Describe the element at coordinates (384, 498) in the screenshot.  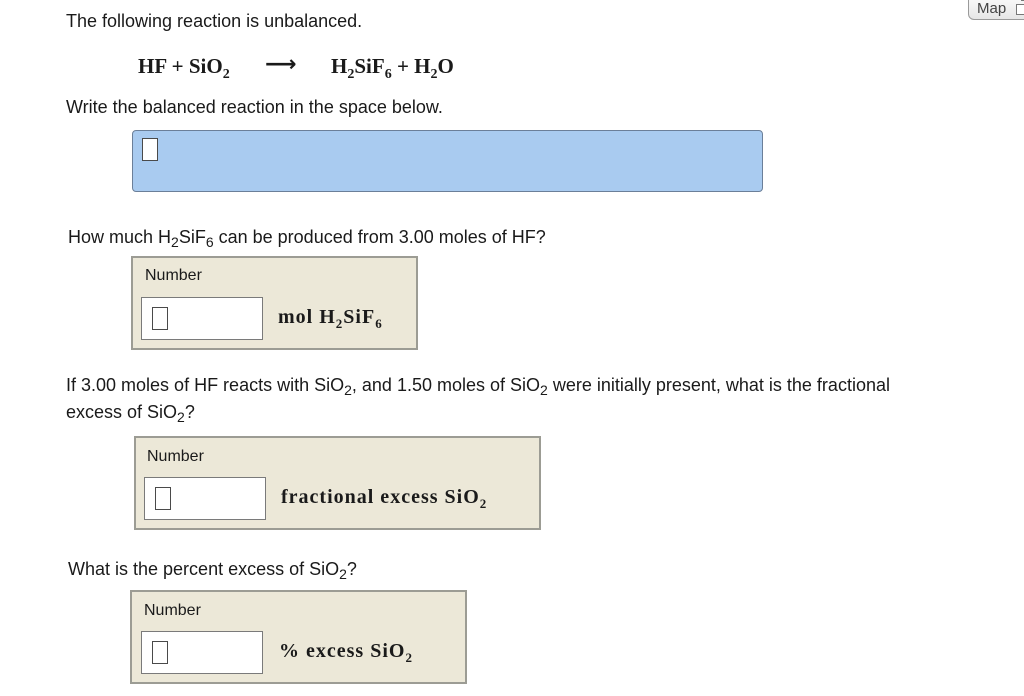
I see `q2-unit: fractional excess SiO2` at that location.